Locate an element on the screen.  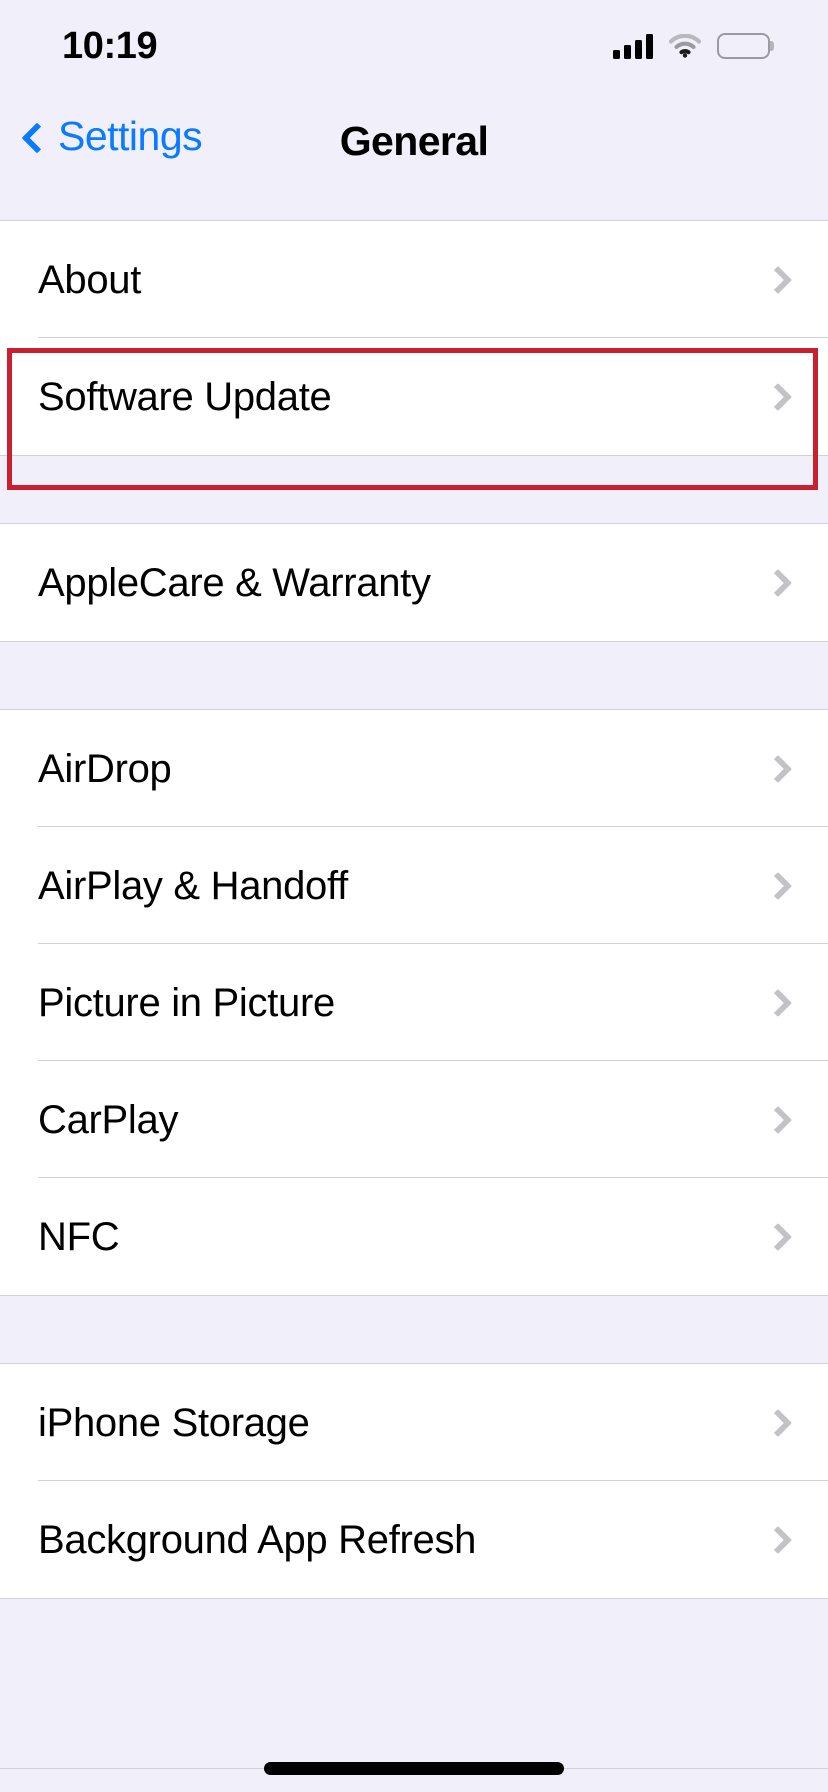
status-indicators is located at coordinates (693, 44).